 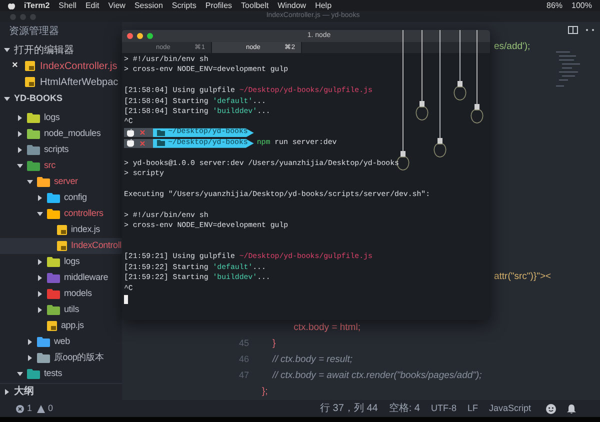 I want to click on code-line: // ctx.body = result;, so click(x=312, y=359).